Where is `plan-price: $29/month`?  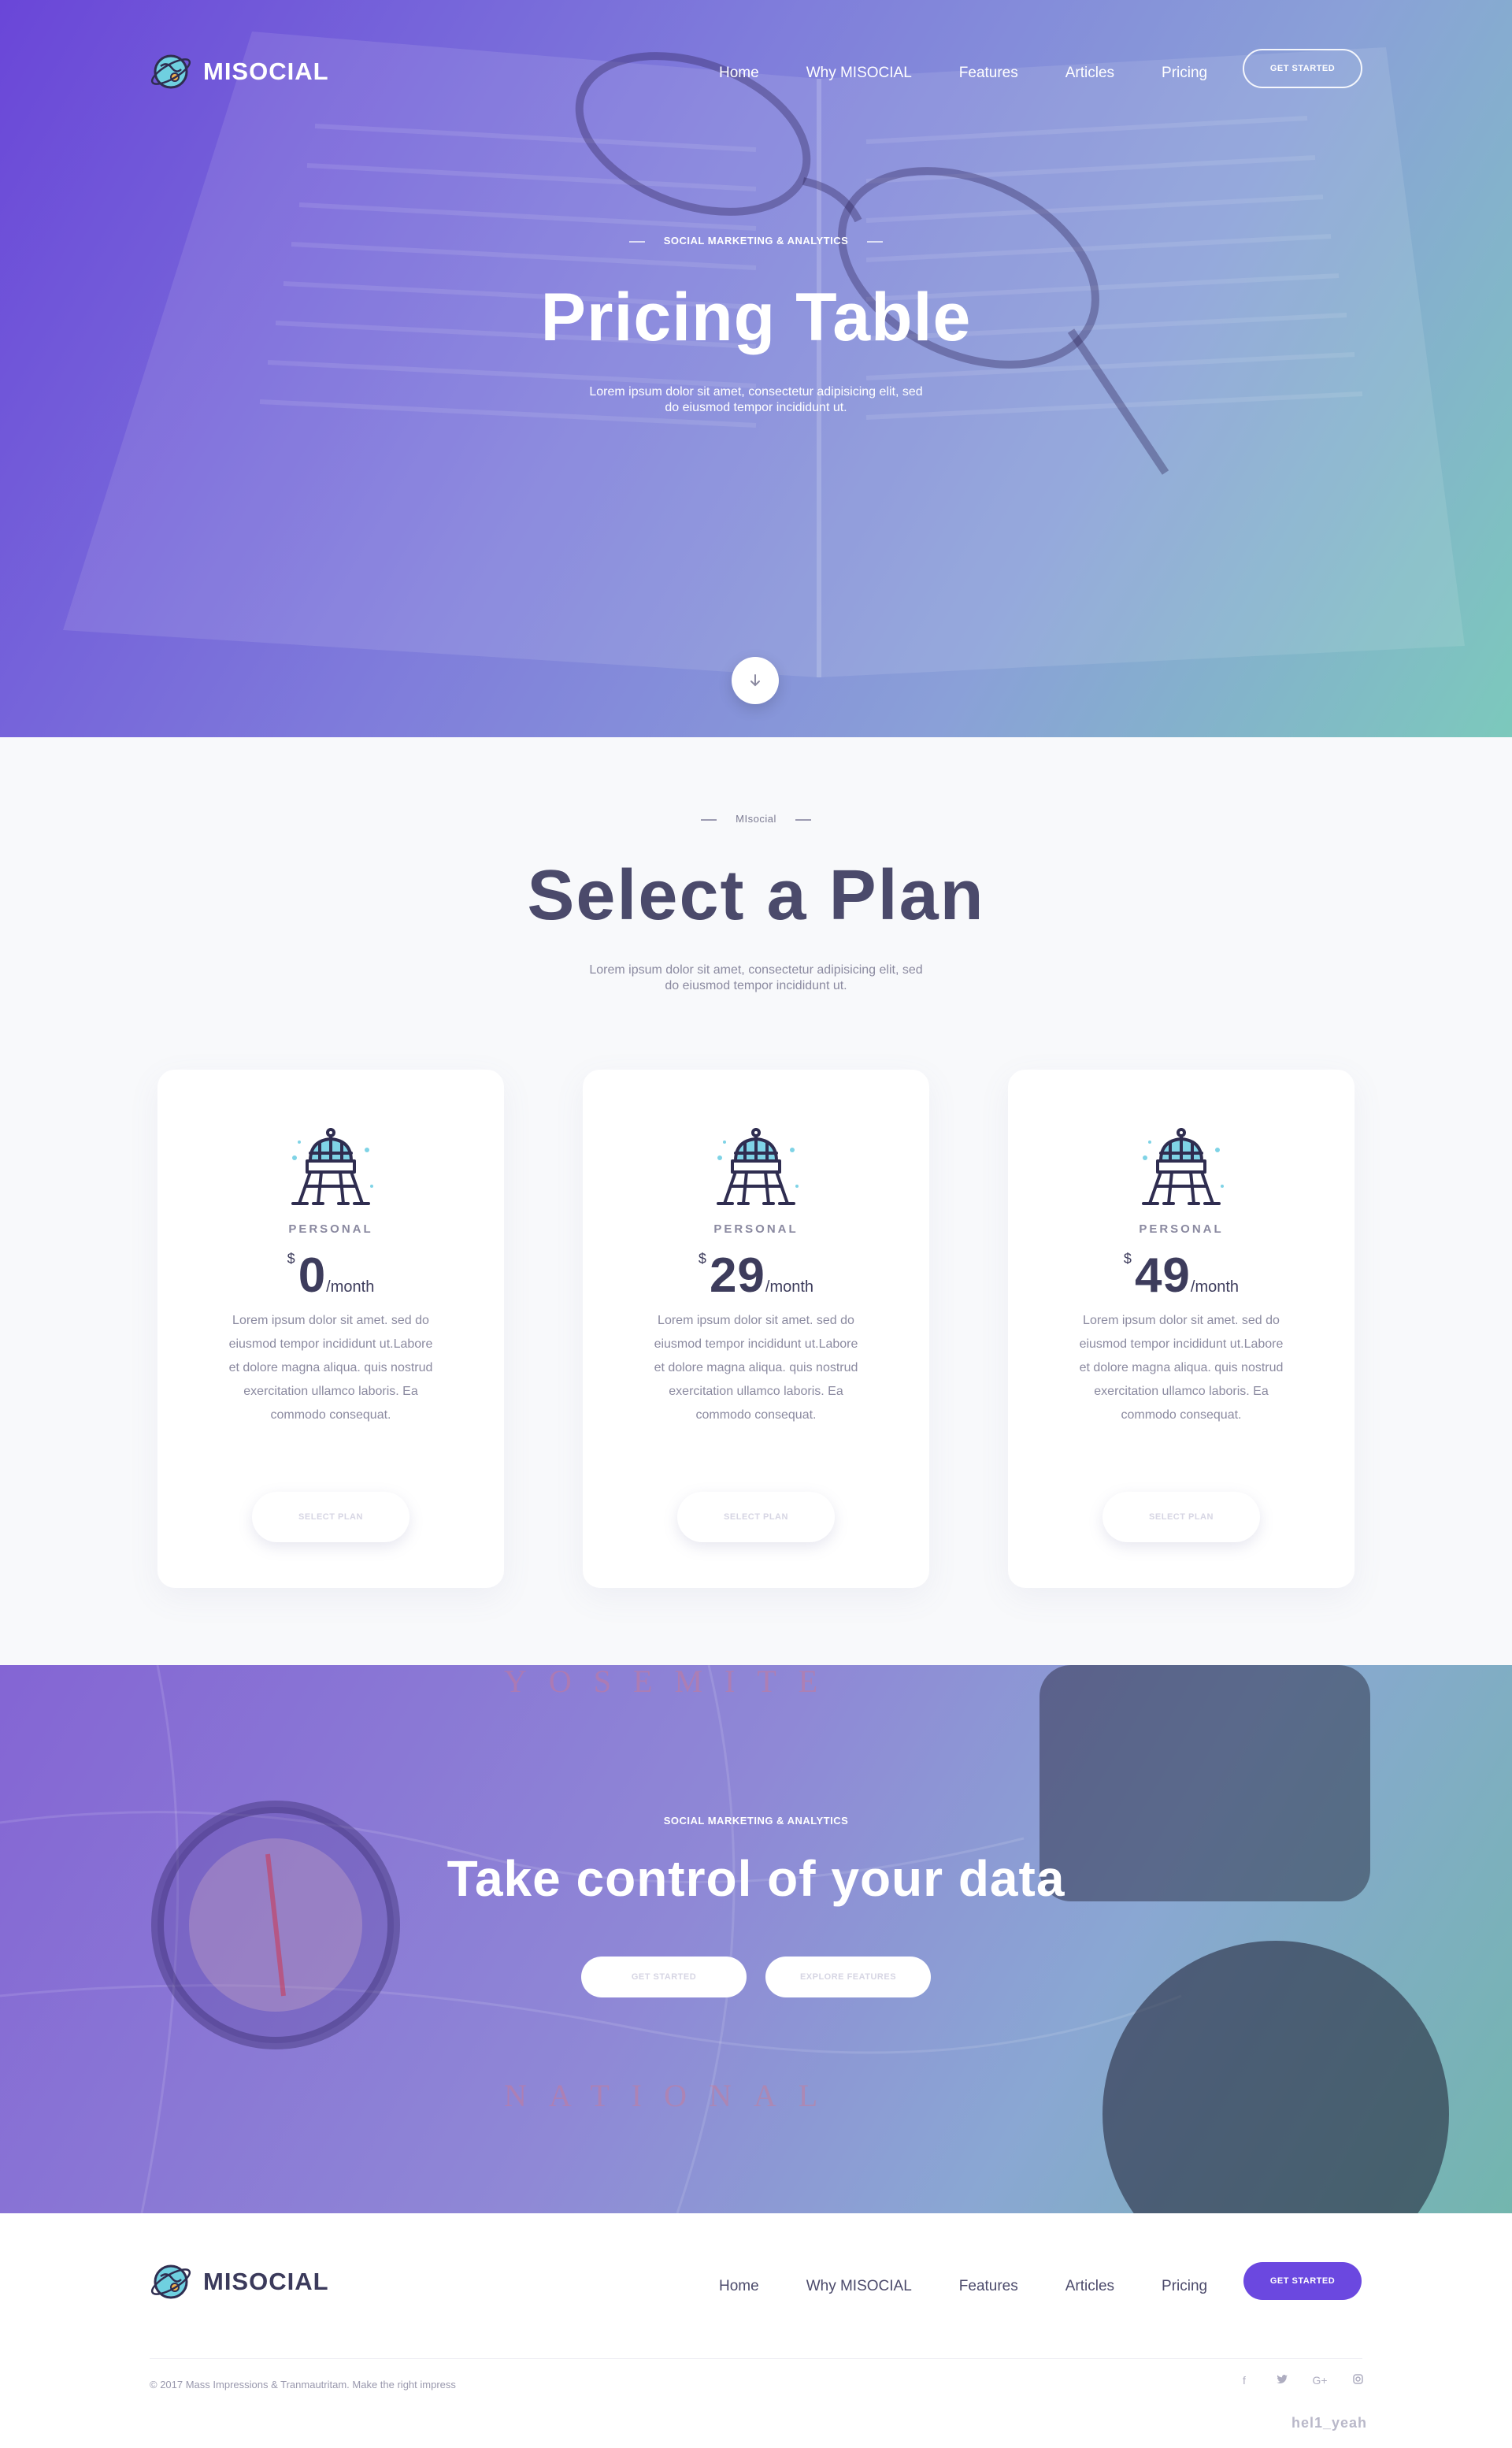
plan-price: $29/month is located at coordinates (756, 1276).